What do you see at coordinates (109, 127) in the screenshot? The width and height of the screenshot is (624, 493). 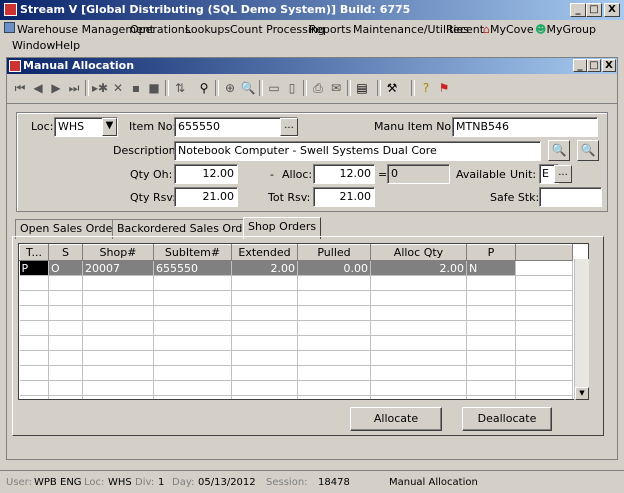 I see `chevron-down-icon: ▼` at bounding box center [109, 127].